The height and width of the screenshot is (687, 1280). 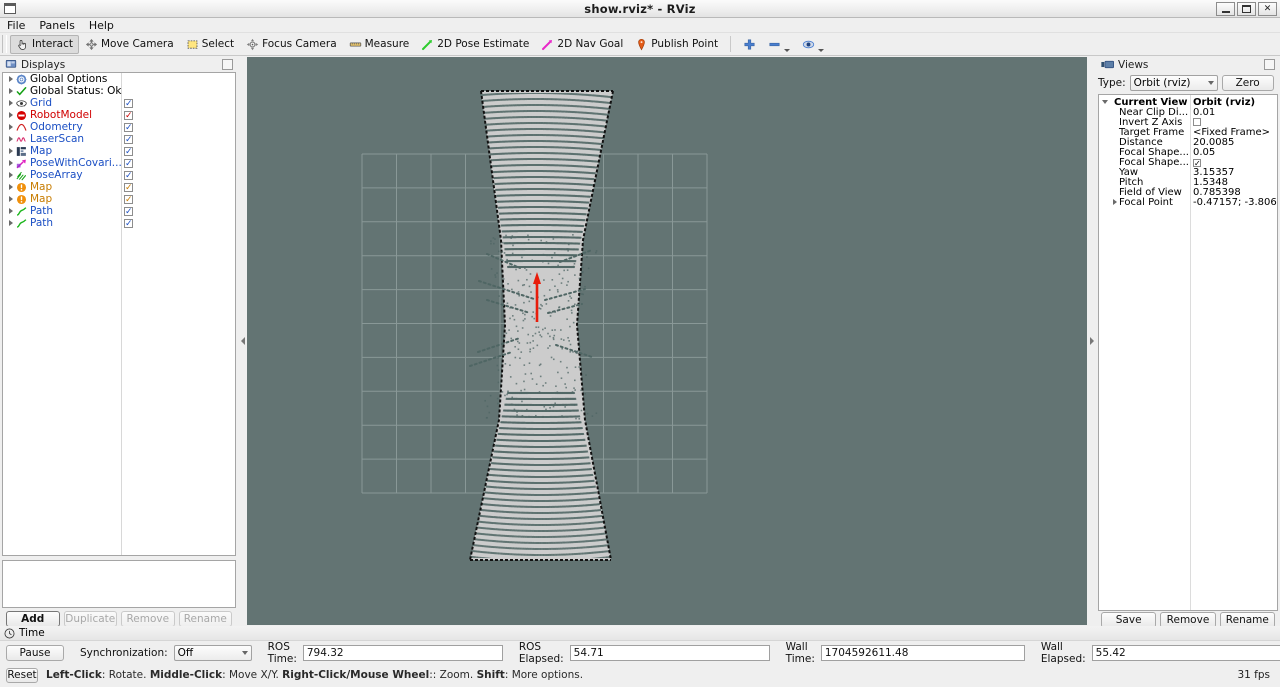 I want to click on tool-measure-label: Measure, so click(x=387, y=44).